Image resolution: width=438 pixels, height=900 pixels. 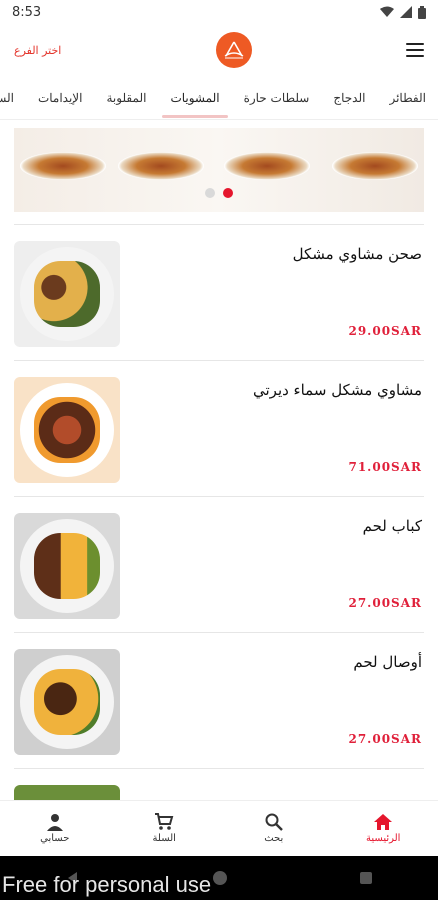 I want to click on status-bar: 8:53, so click(x=219, y=12).